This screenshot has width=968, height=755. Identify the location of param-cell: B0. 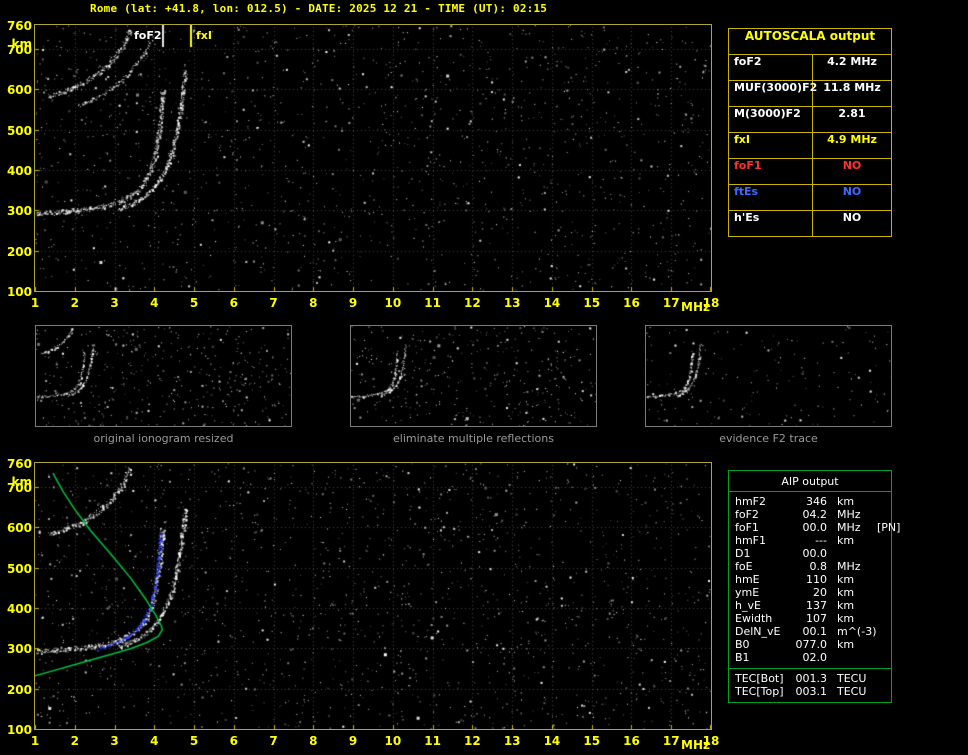
(742, 644).